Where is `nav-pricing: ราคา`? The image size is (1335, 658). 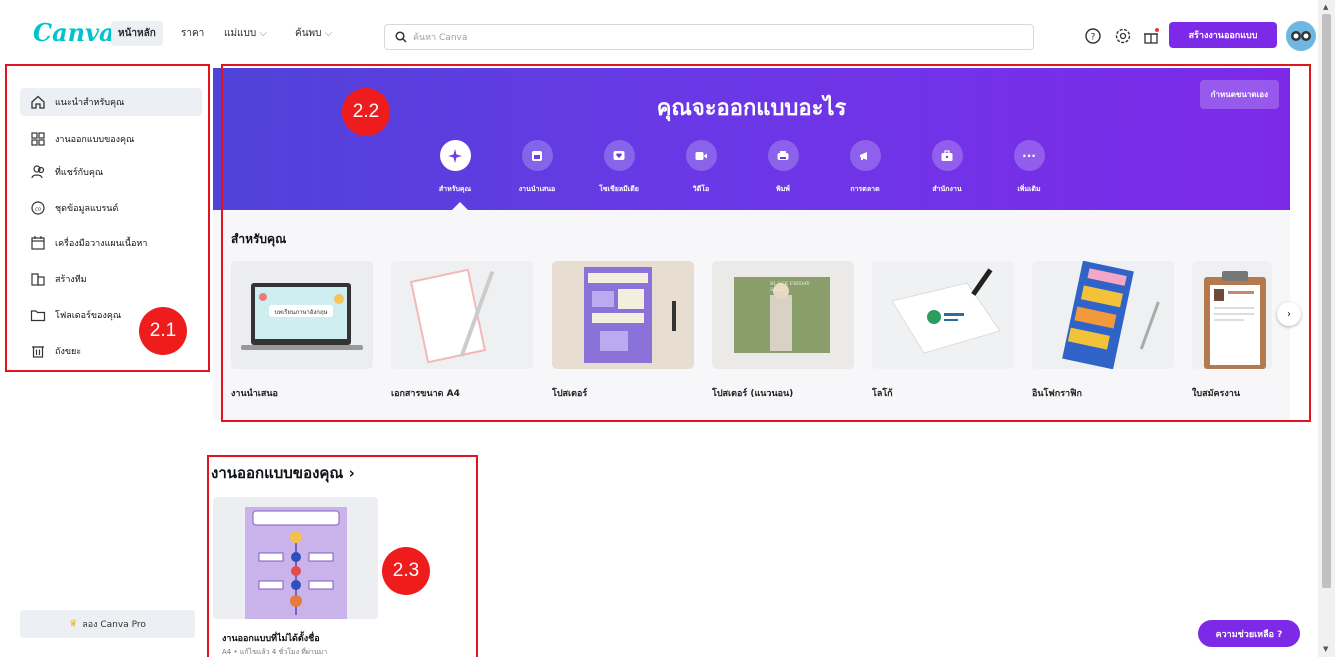 nav-pricing: ราคา is located at coordinates (192, 33).